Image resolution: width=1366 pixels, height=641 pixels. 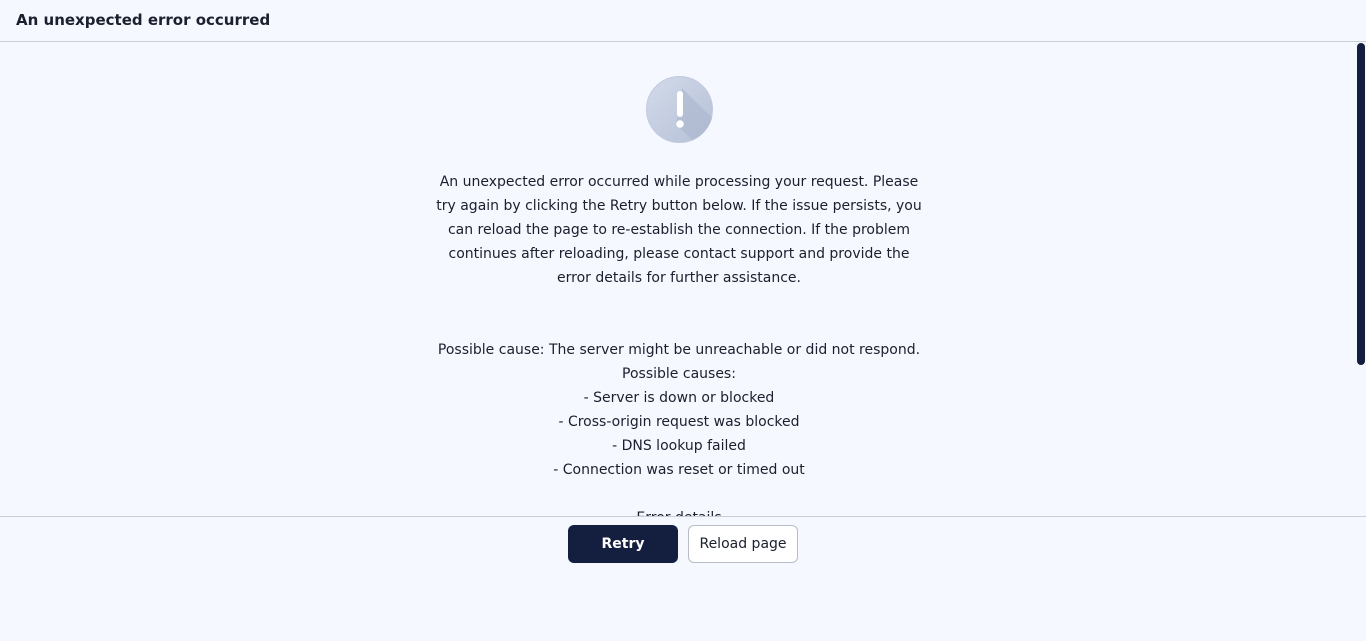 What do you see at coordinates (1361, 204) in the screenshot?
I see `scrollbar-thumb` at bounding box center [1361, 204].